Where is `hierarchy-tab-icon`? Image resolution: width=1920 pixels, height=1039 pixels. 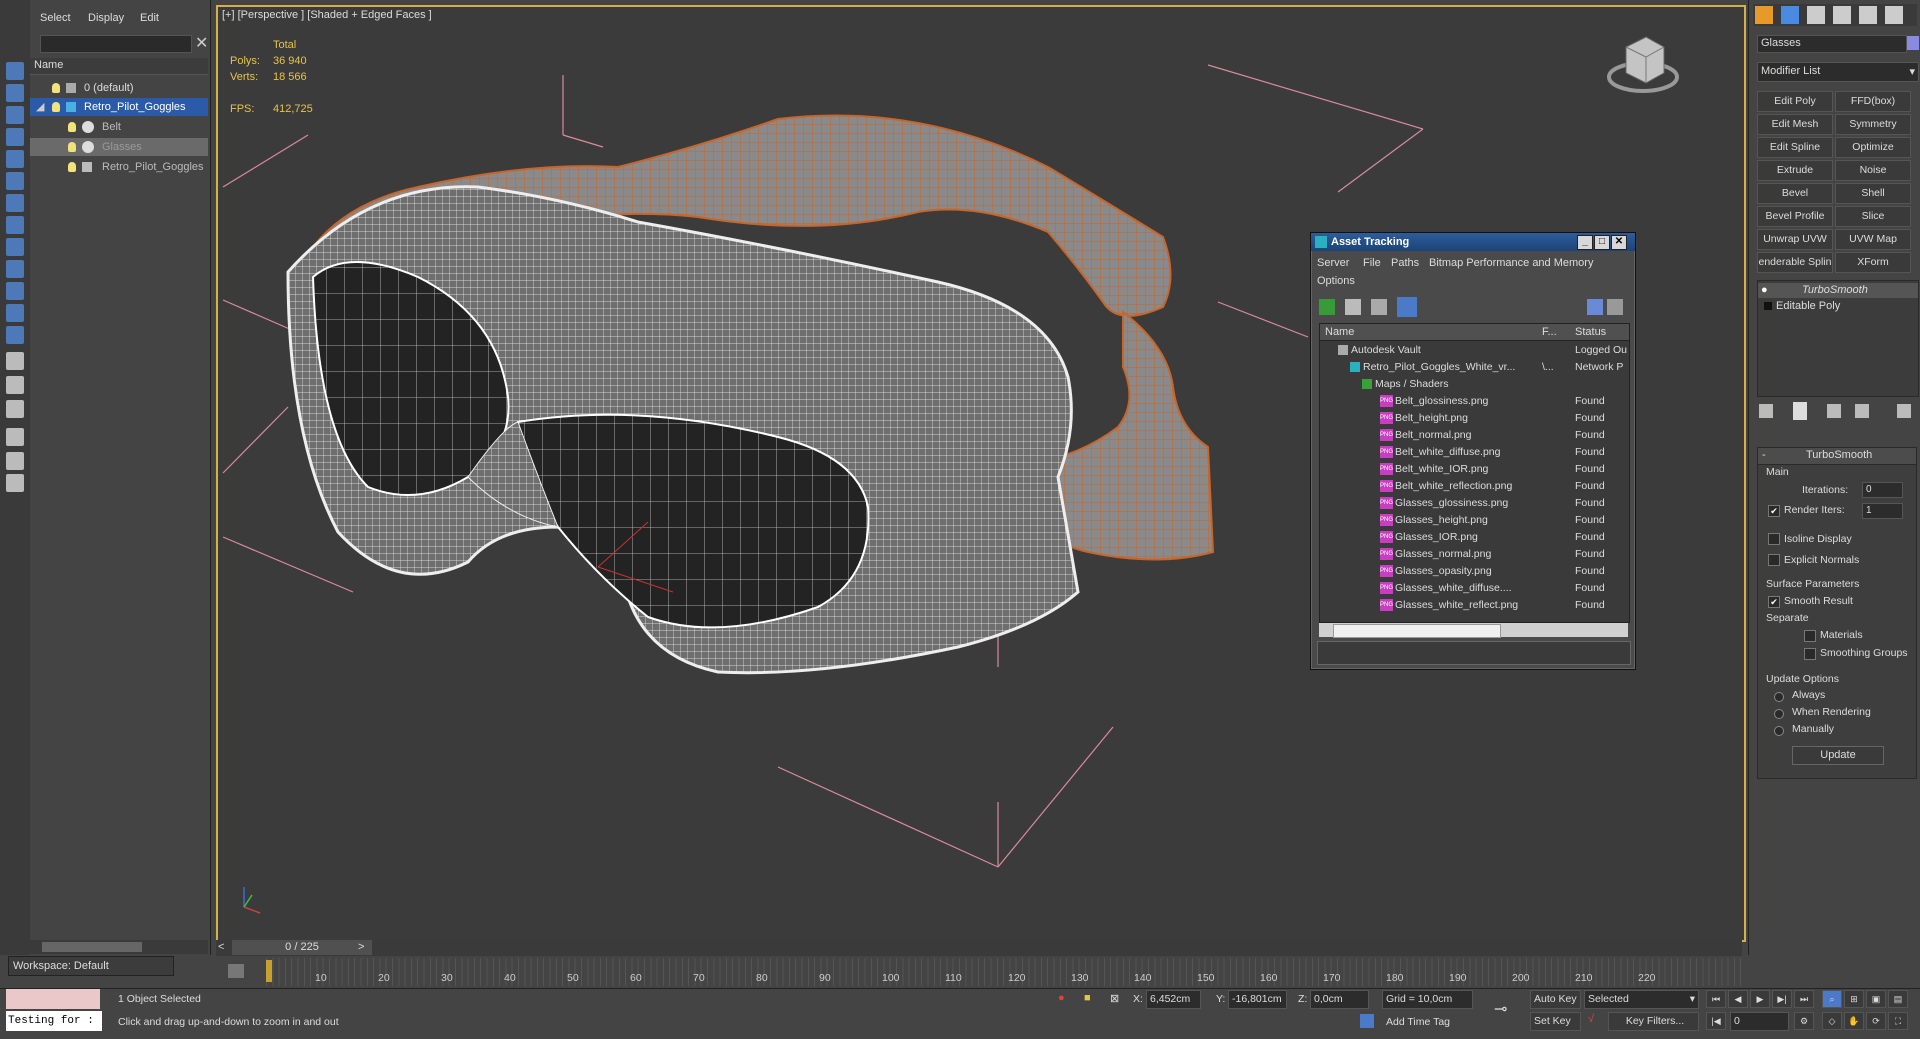
hierarchy-tab-icon is located at coordinates (1816, 15).